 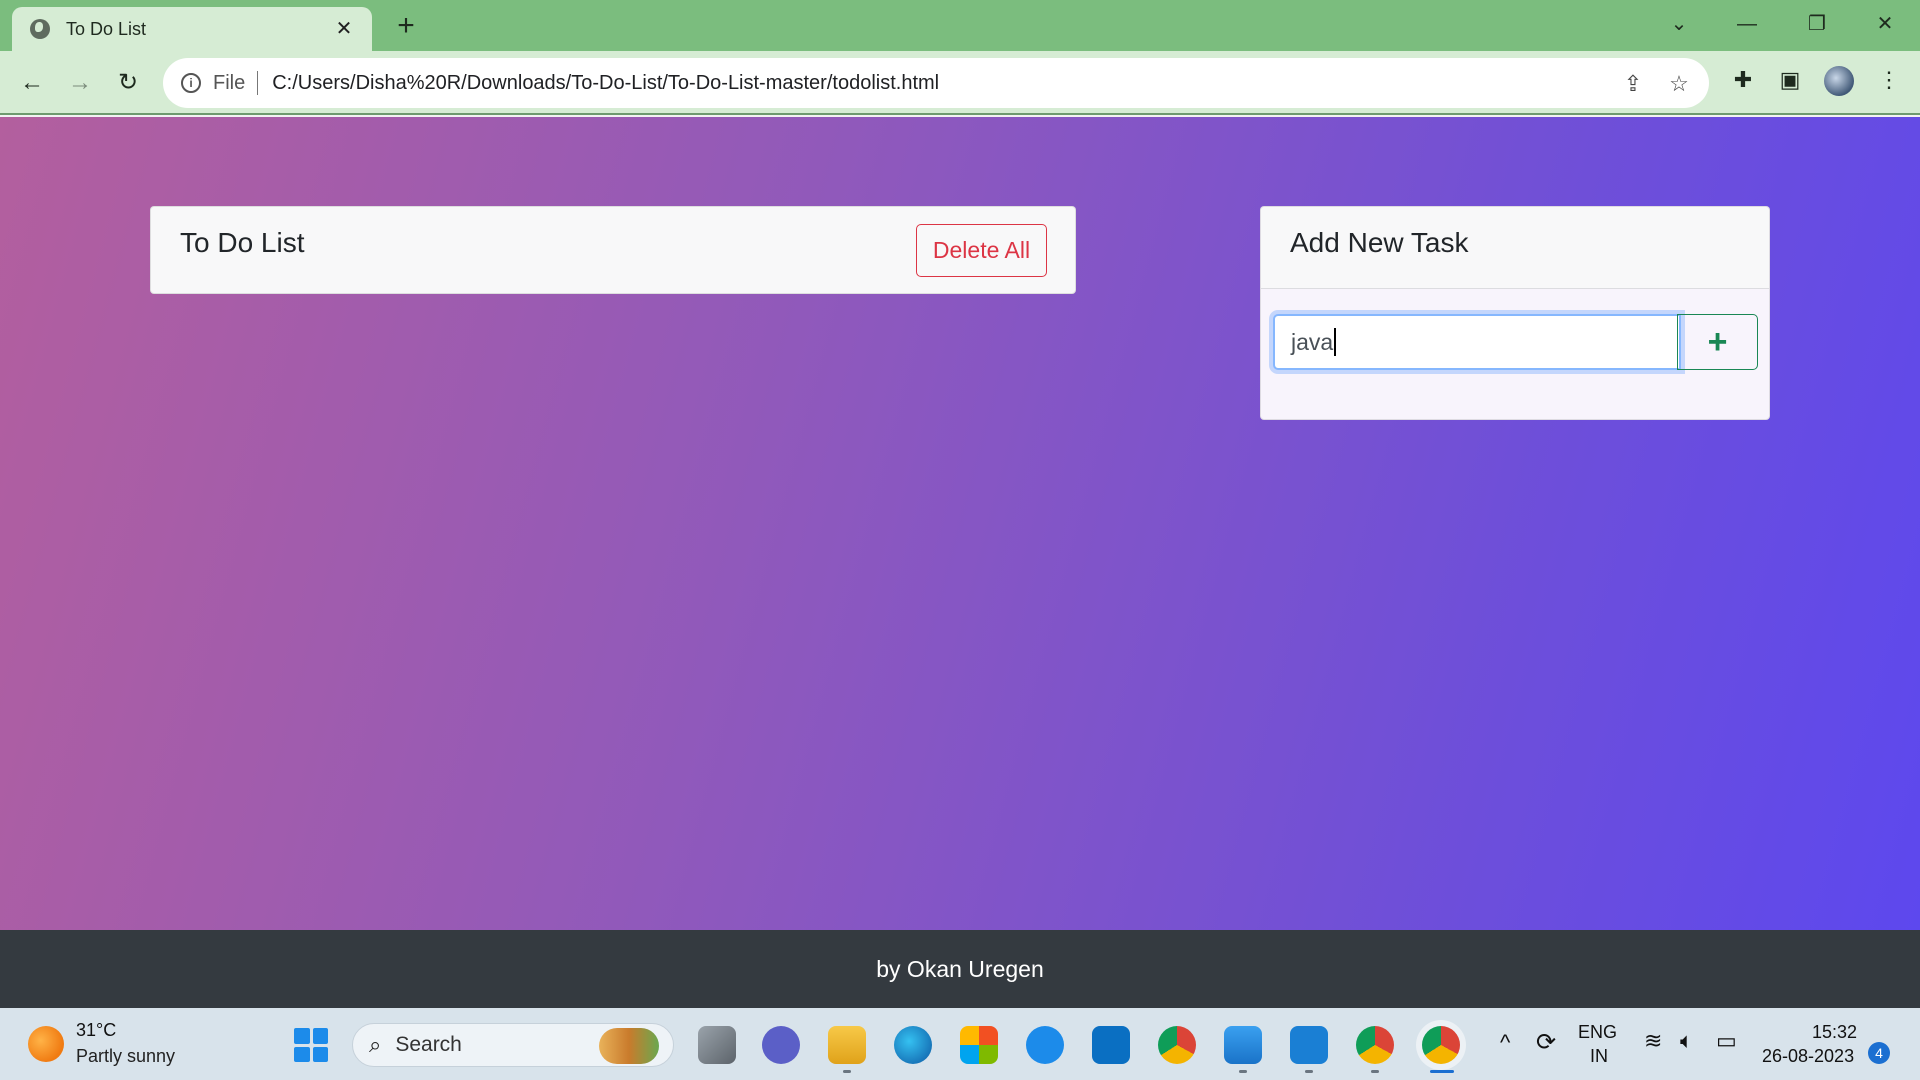 What do you see at coordinates (1597, 1032) in the screenshot?
I see `language-label: ENG` at bounding box center [1597, 1032].